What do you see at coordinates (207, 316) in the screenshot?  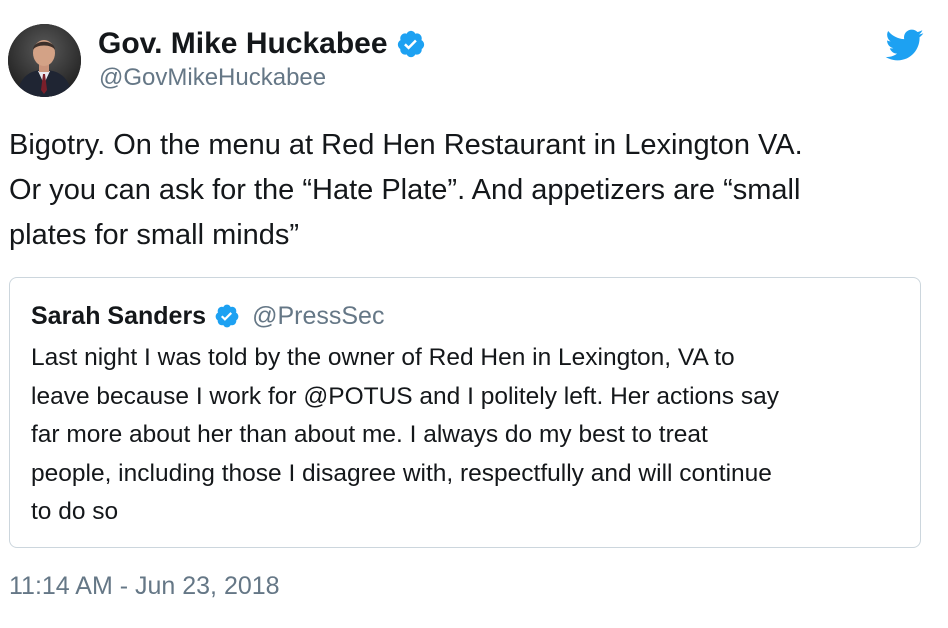 I see `quoted-tweet-header: Sarah Sanders @PressSec` at bounding box center [207, 316].